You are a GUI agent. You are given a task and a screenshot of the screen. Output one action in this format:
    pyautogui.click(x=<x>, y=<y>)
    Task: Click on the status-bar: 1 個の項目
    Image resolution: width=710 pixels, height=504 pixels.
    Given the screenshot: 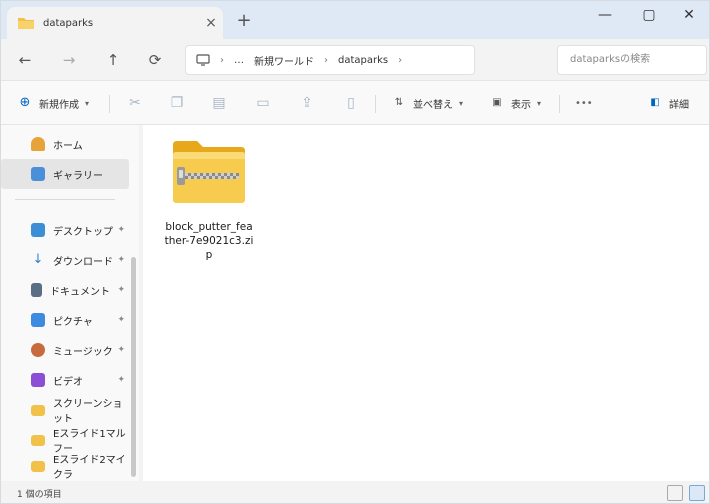 What is the action you would take?
    pyautogui.click(x=355, y=492)
    